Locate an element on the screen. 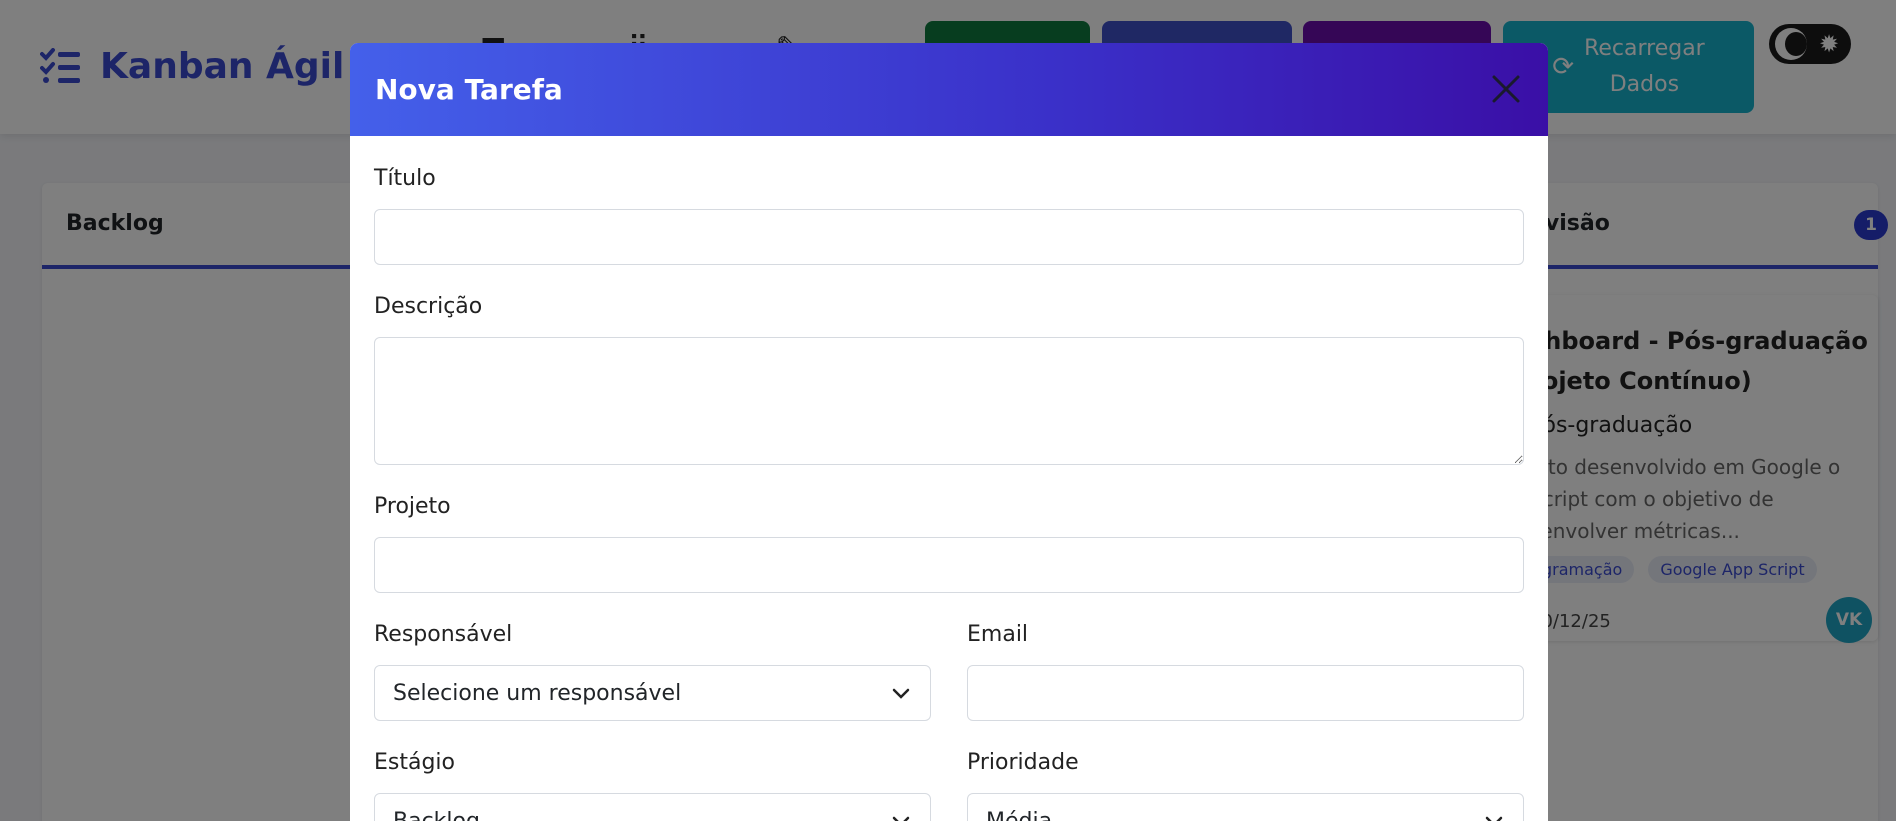 This screenshot has width=1896, height=821. stage-select-value: Backlog is located at coordinates (436, 814).